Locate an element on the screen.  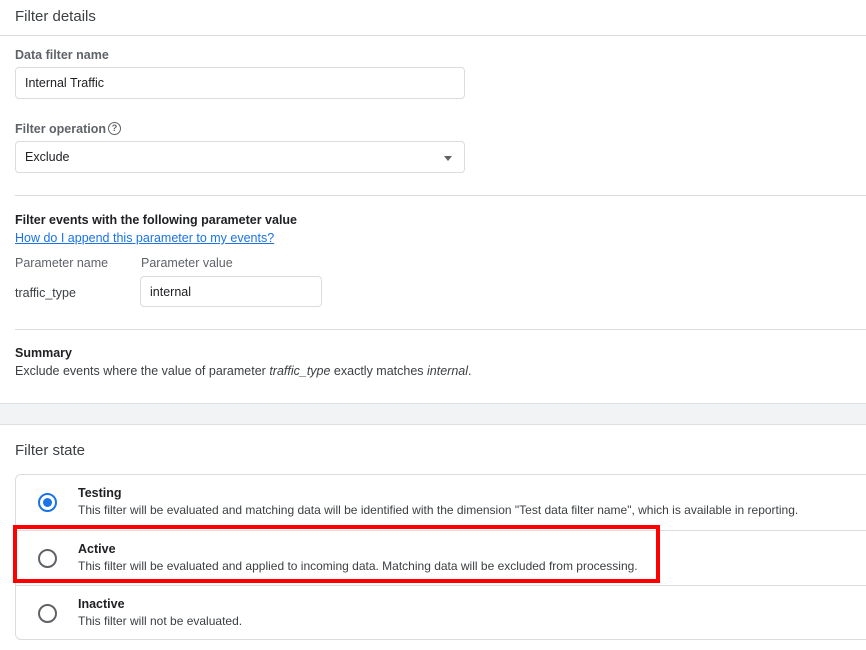
option-label: Testing is located at coordinates (100, 493).